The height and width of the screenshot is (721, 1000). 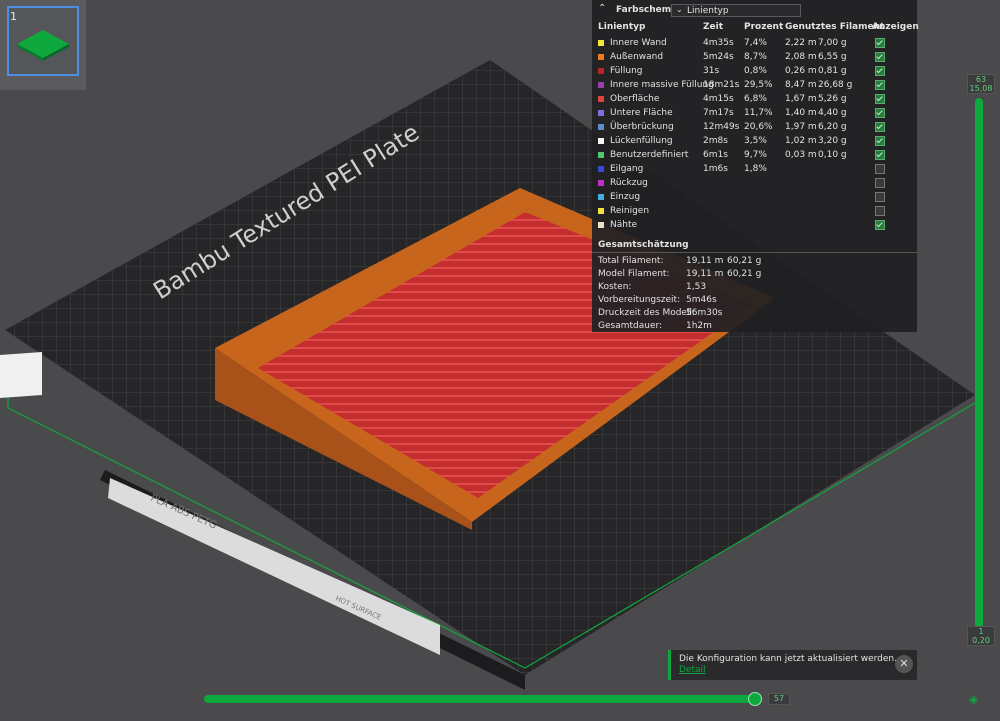 What do you see at coordinates (708, 11) in the screenshot?
I see `color-scheme-value: Linientyp` at bounding box center [708, 11].